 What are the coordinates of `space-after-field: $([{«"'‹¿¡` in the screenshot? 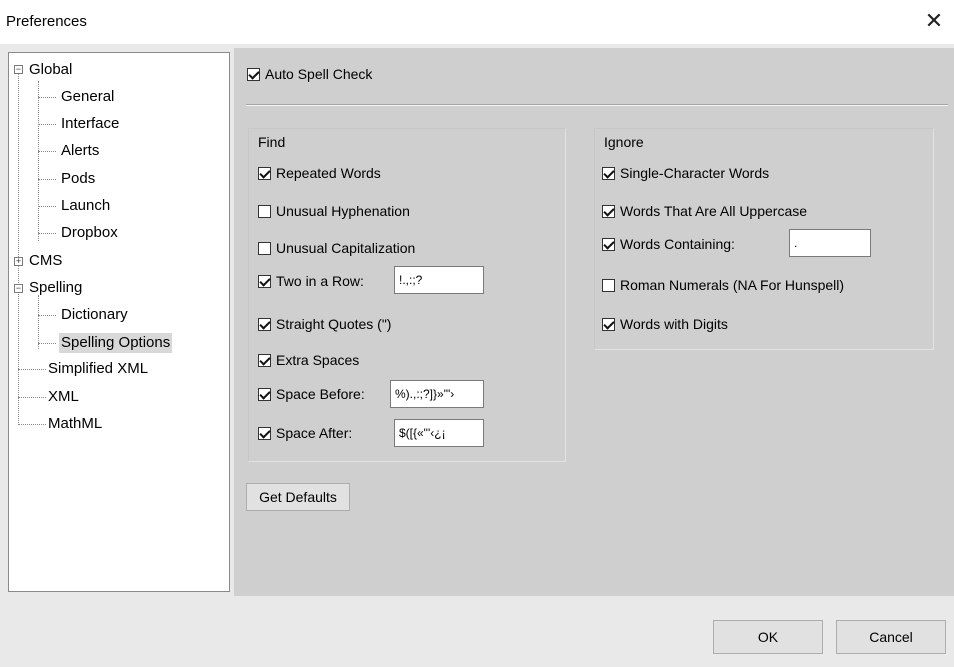 It's located at (439, 433).